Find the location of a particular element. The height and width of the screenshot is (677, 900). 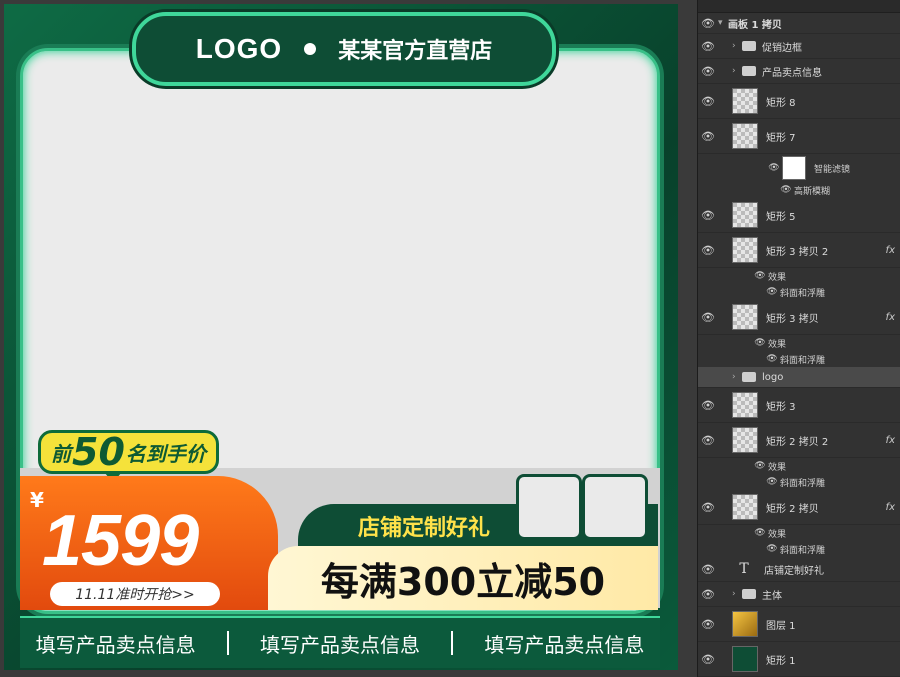

layer-name: 画板 1 拷贝 is located at coordinates (755, 25).